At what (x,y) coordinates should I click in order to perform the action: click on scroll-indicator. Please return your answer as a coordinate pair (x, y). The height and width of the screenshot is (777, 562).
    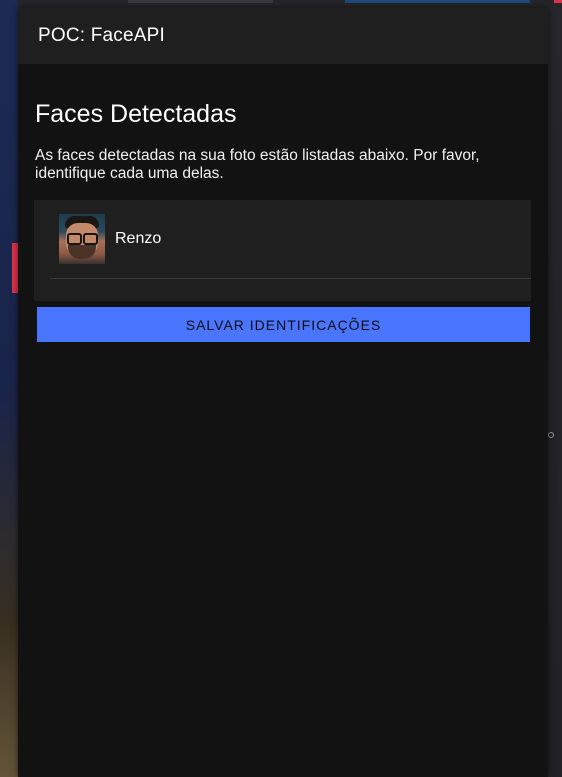
    Looking at the image, I should click on (551, 435).